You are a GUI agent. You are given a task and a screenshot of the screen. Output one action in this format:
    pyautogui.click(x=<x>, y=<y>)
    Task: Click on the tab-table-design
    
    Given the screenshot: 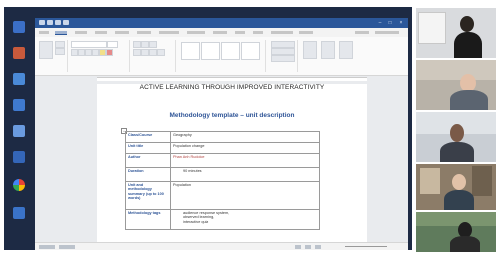 What is the action you would take?
    pyautogui.click(x=282, y=32)
    